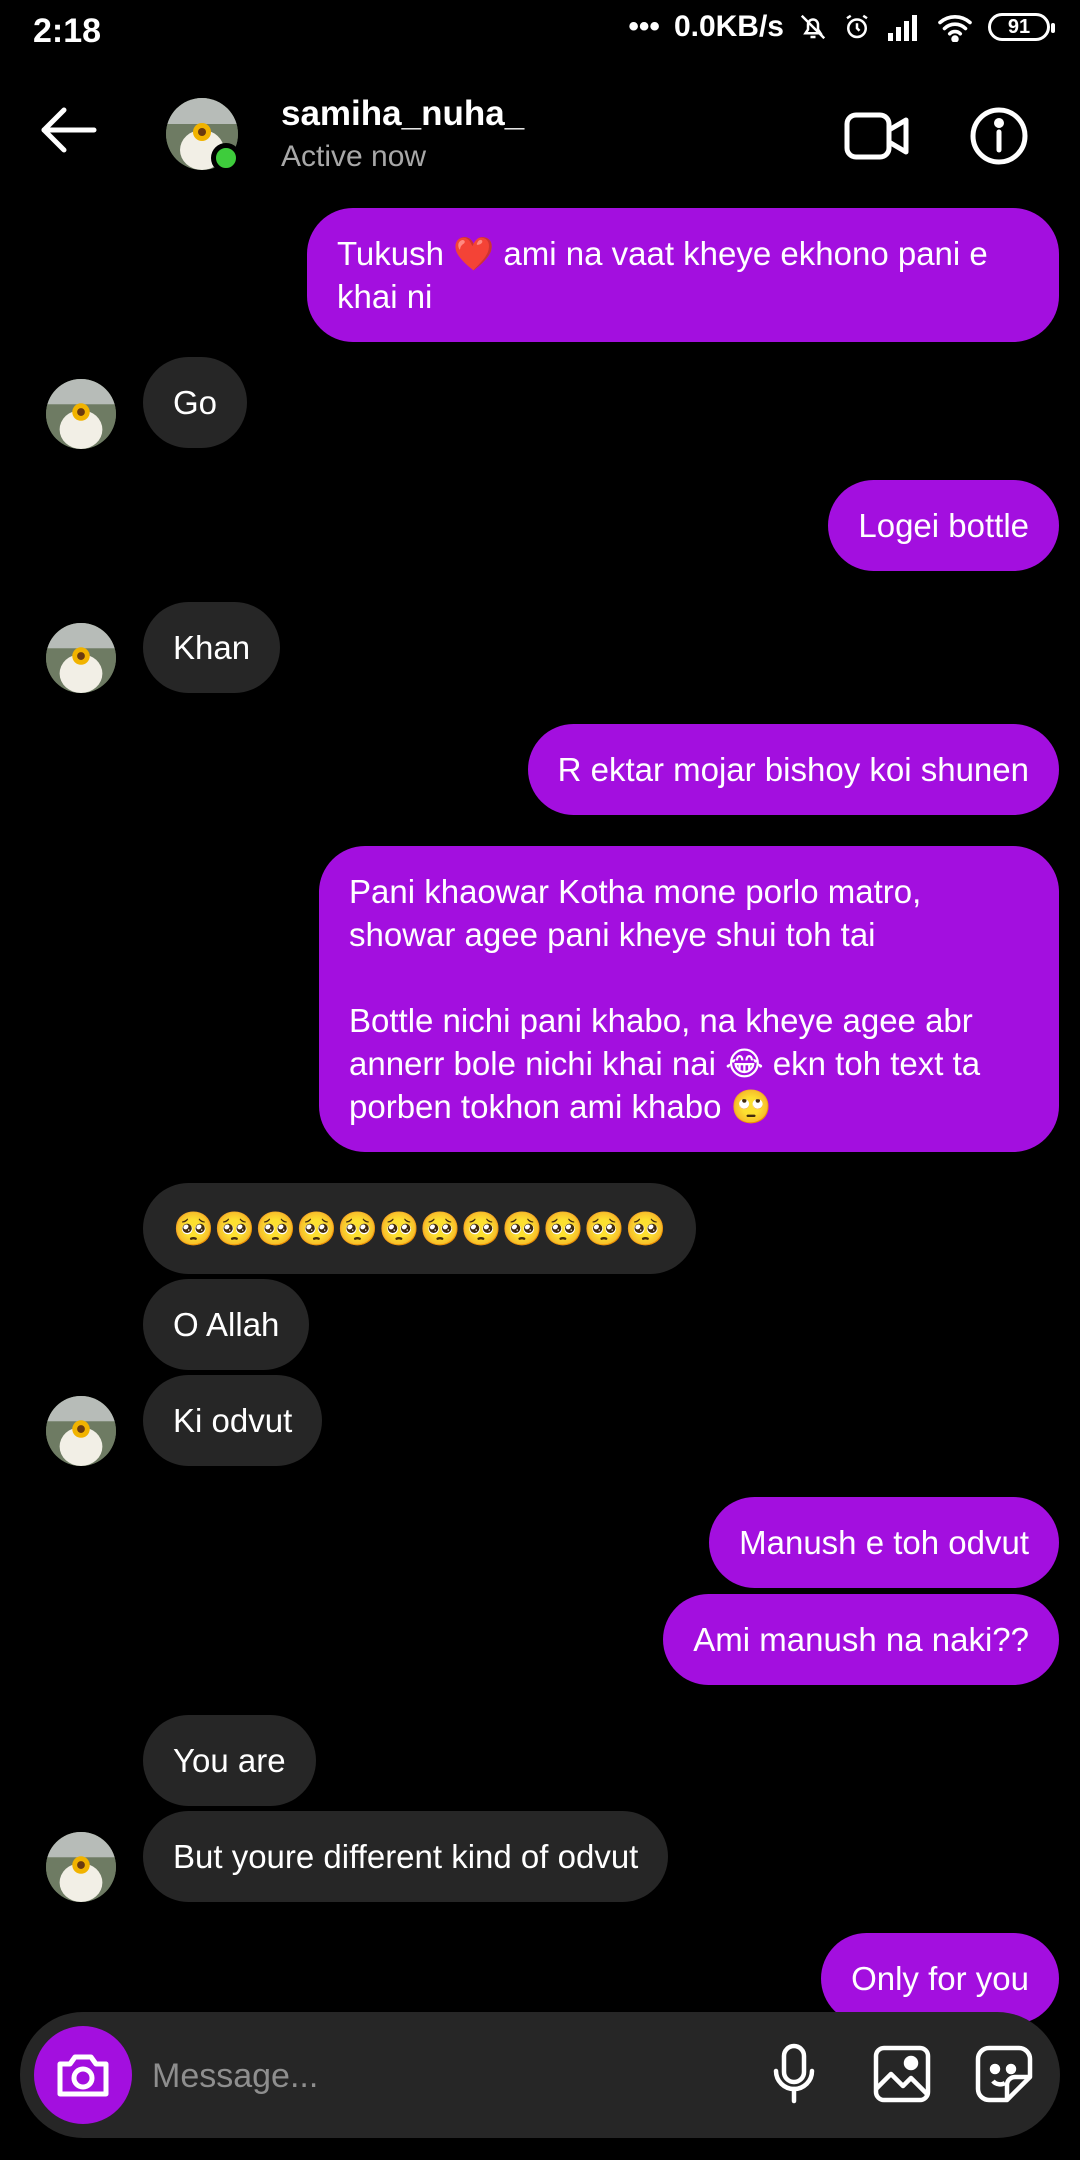  What do you see at coordinates (540, 136) in the screenshot?
I see `chat-header: samiha_nuha_ Active now` at bounding box center [540, 136].